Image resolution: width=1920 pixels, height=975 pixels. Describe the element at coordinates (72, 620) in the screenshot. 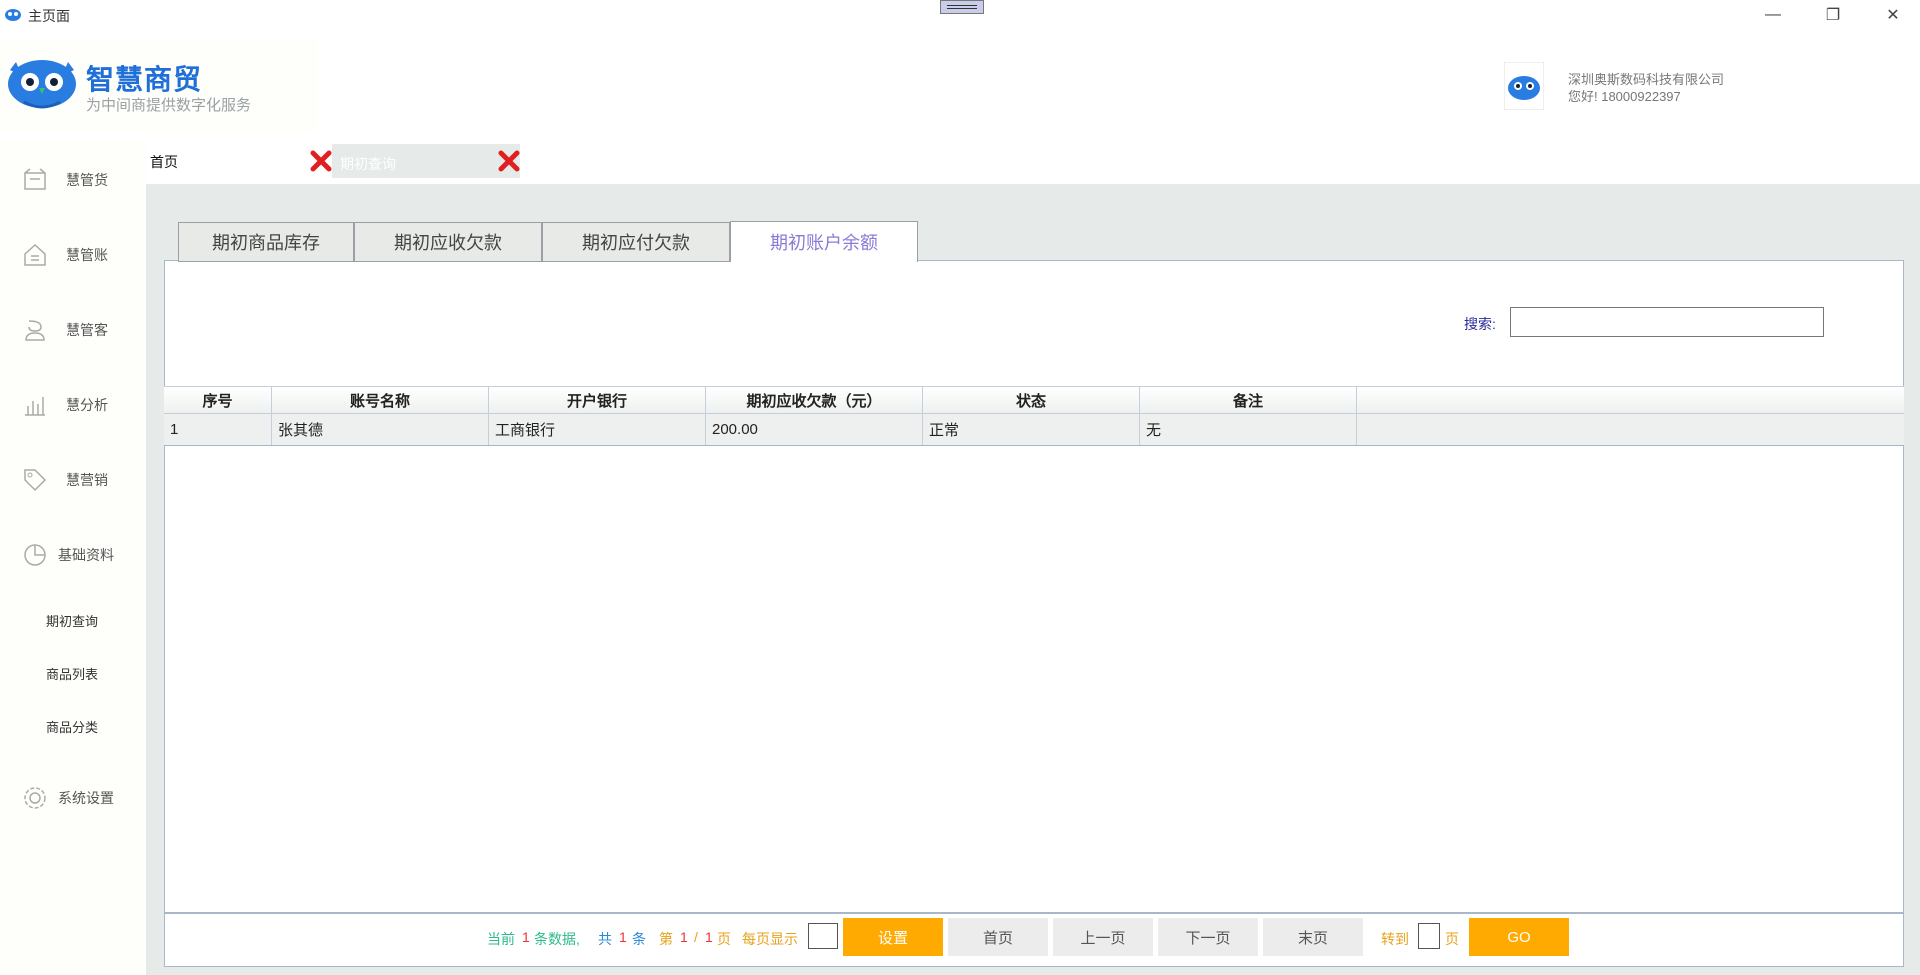

I see `sidebar-subitem-opening-query: 期初查询` at that location.